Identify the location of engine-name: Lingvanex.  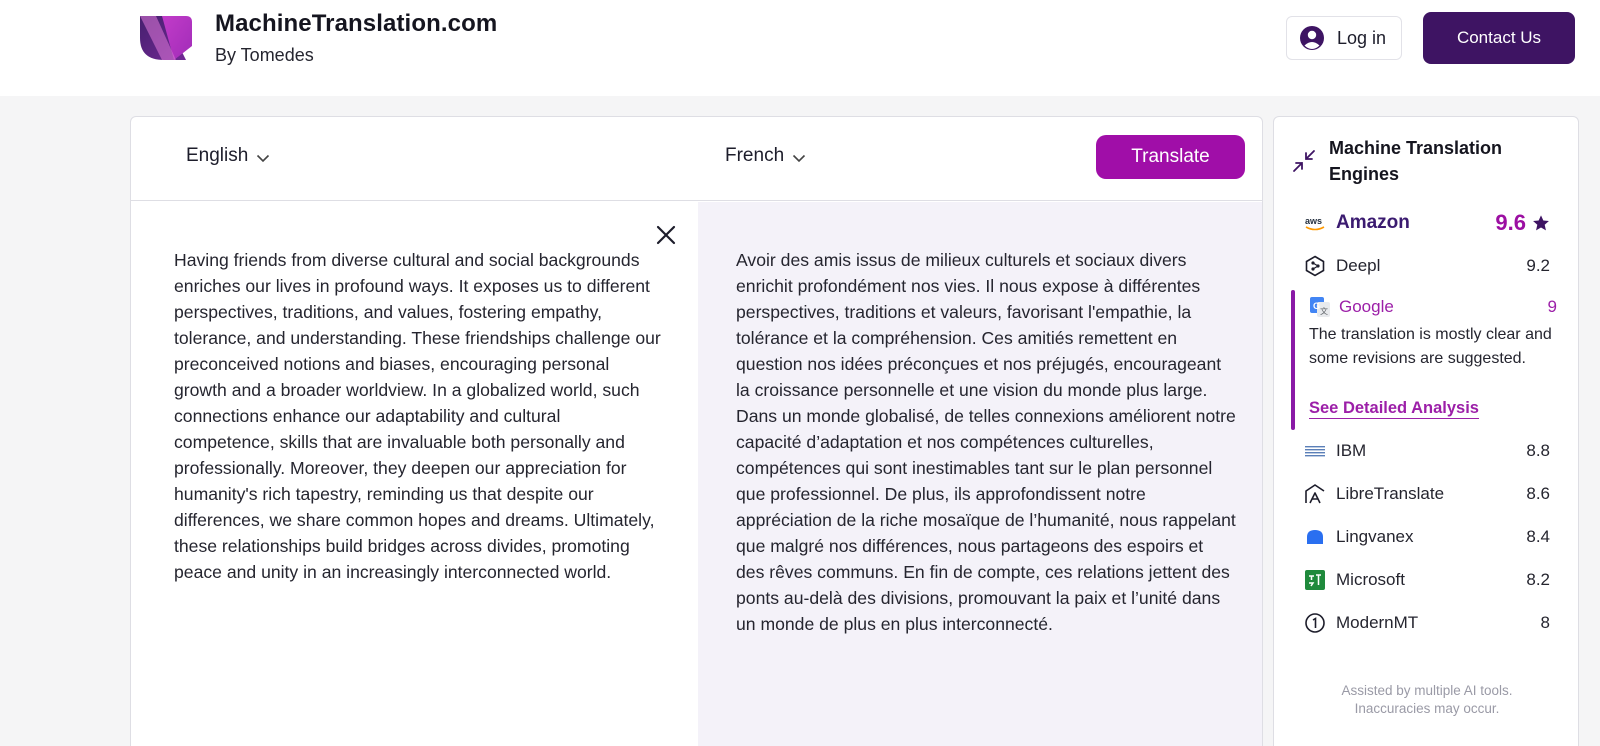
(1375, 536).